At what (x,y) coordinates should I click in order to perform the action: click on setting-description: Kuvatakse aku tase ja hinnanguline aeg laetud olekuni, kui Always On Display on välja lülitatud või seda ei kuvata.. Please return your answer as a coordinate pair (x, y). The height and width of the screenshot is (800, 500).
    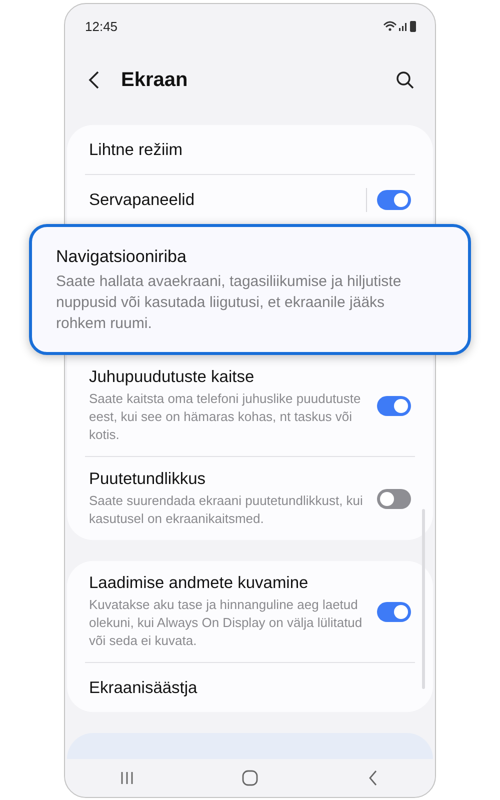
    Looking at the image, I should click on (226, 623).